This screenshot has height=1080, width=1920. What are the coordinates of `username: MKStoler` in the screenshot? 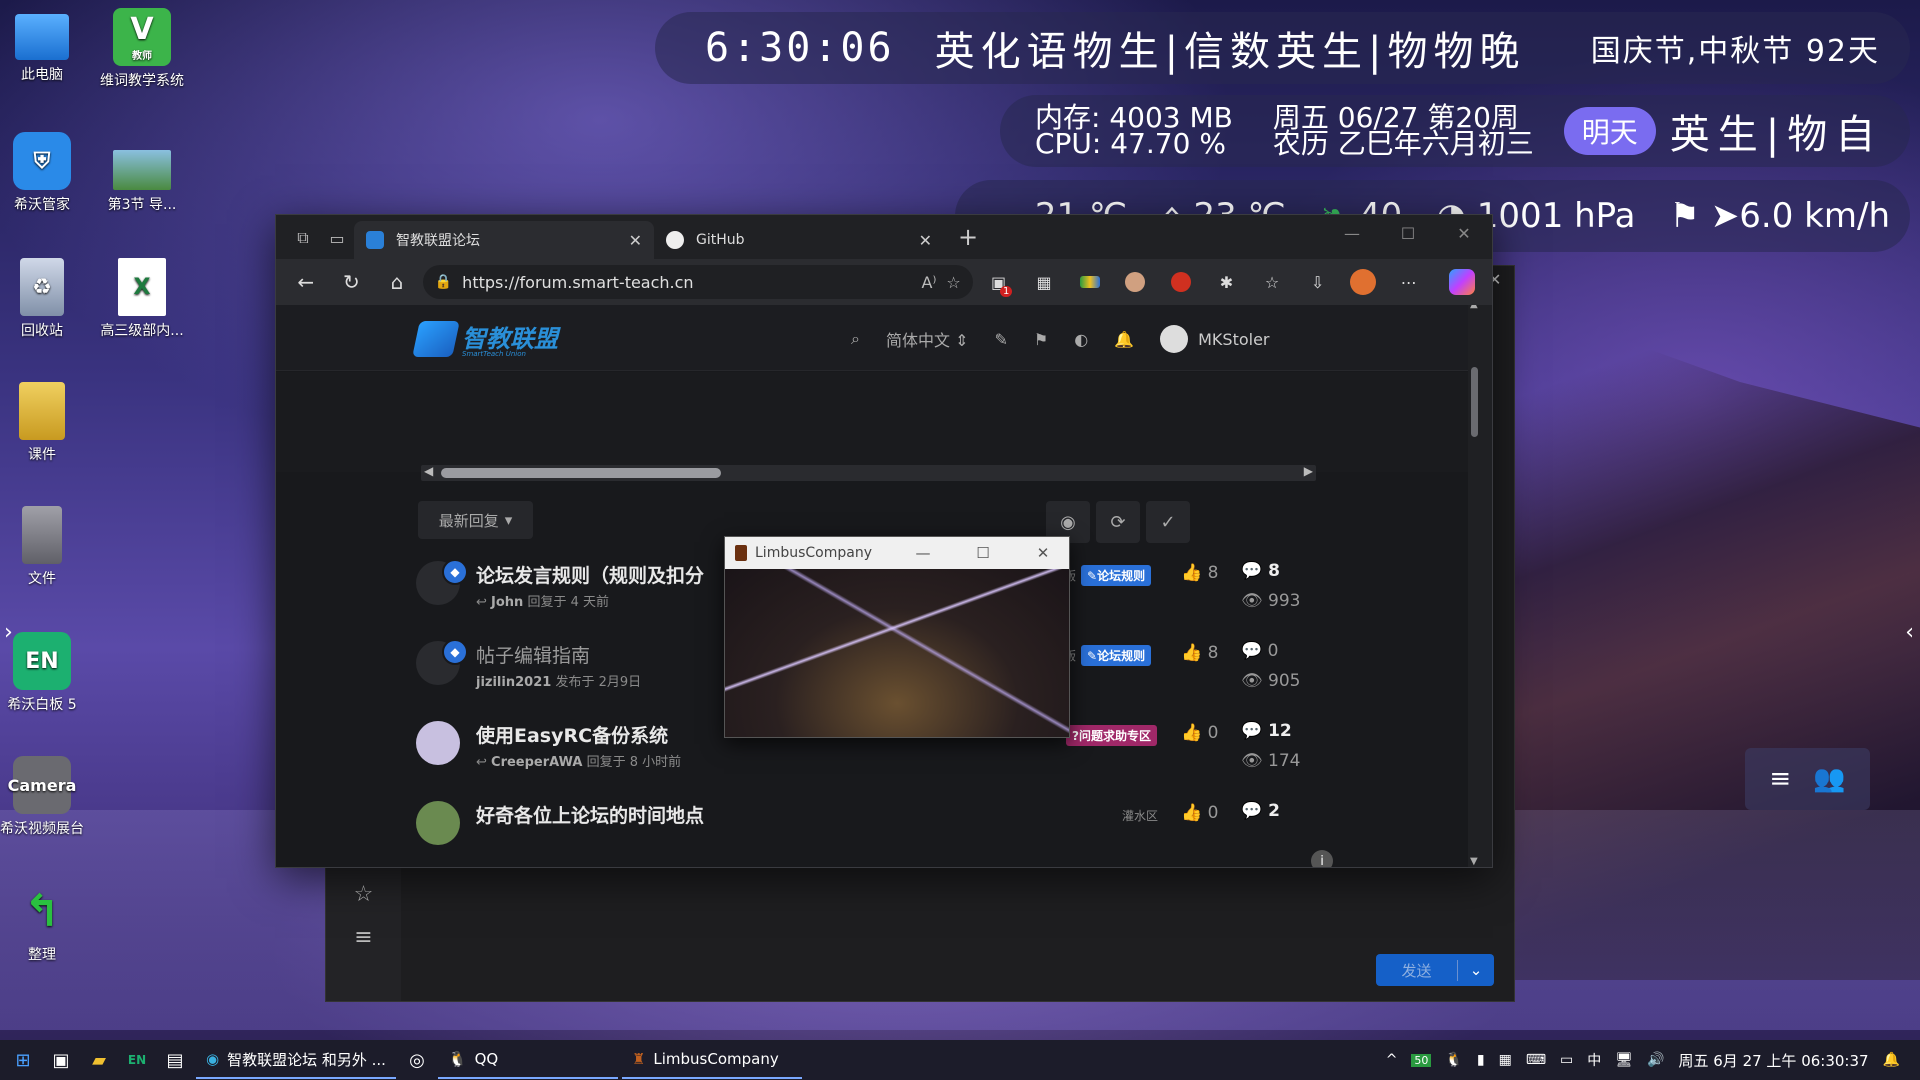 It's located at (1233, 339).